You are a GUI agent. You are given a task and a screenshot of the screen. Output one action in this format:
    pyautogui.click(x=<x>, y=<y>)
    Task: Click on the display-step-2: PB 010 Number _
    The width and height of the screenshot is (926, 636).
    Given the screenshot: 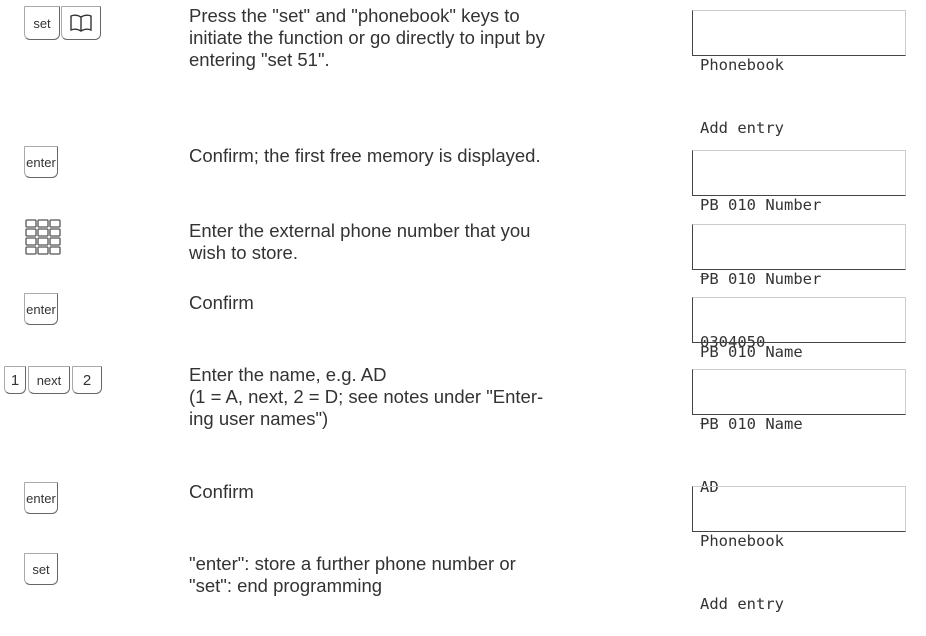 What is the action you would take?
    pyautogui.click(x=799, y=213)
    